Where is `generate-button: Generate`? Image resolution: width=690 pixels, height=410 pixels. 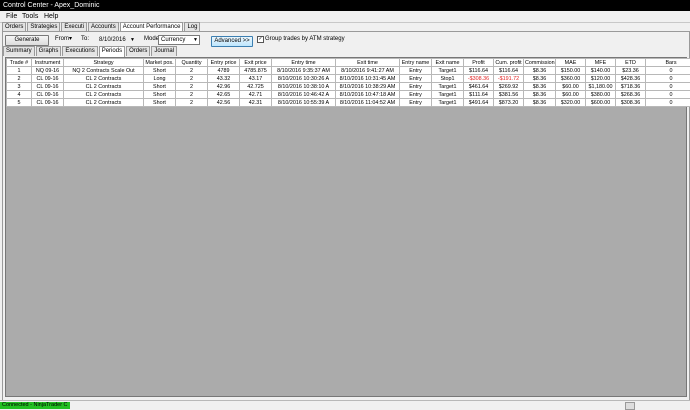 generate-button: Generate is located at coordinates (27, 40).